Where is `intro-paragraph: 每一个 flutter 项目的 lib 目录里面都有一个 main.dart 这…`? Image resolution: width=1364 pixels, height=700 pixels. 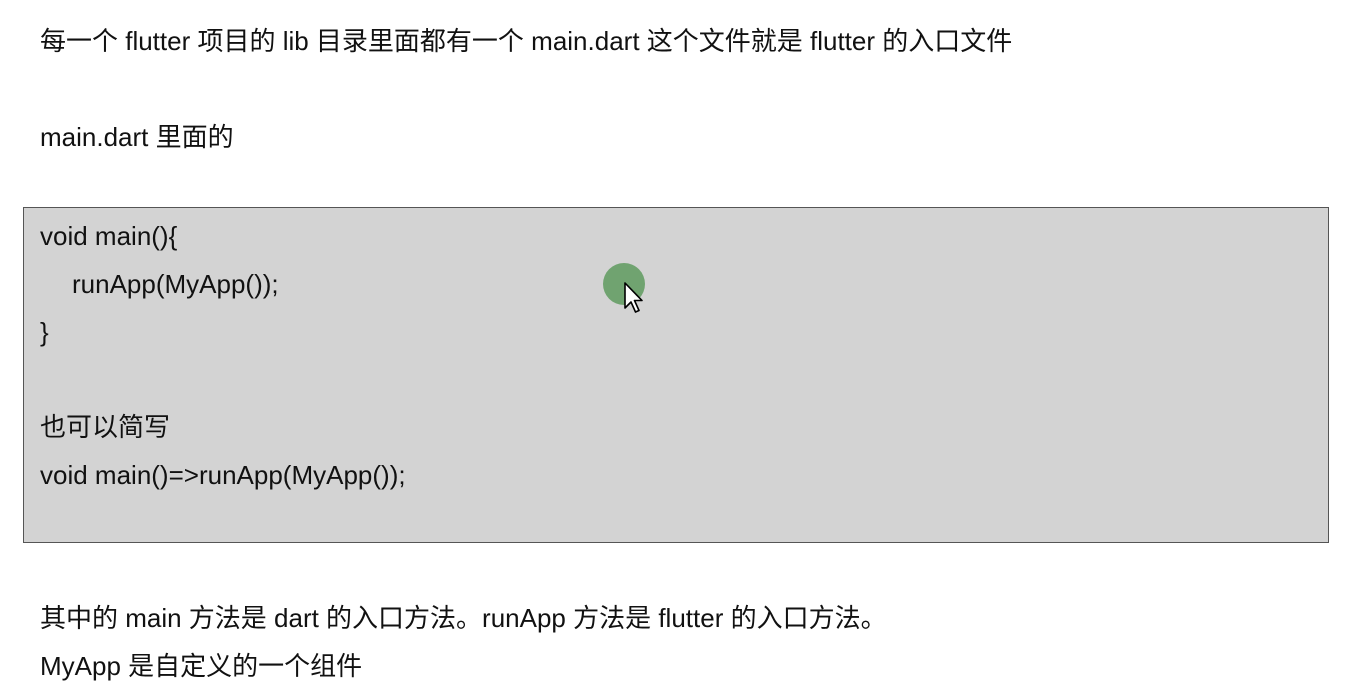
intro-paragraph: 每一个 flutter 项目的 lib 目录里面都有一个 main.dart 这… is located at coordinates (526, 41).